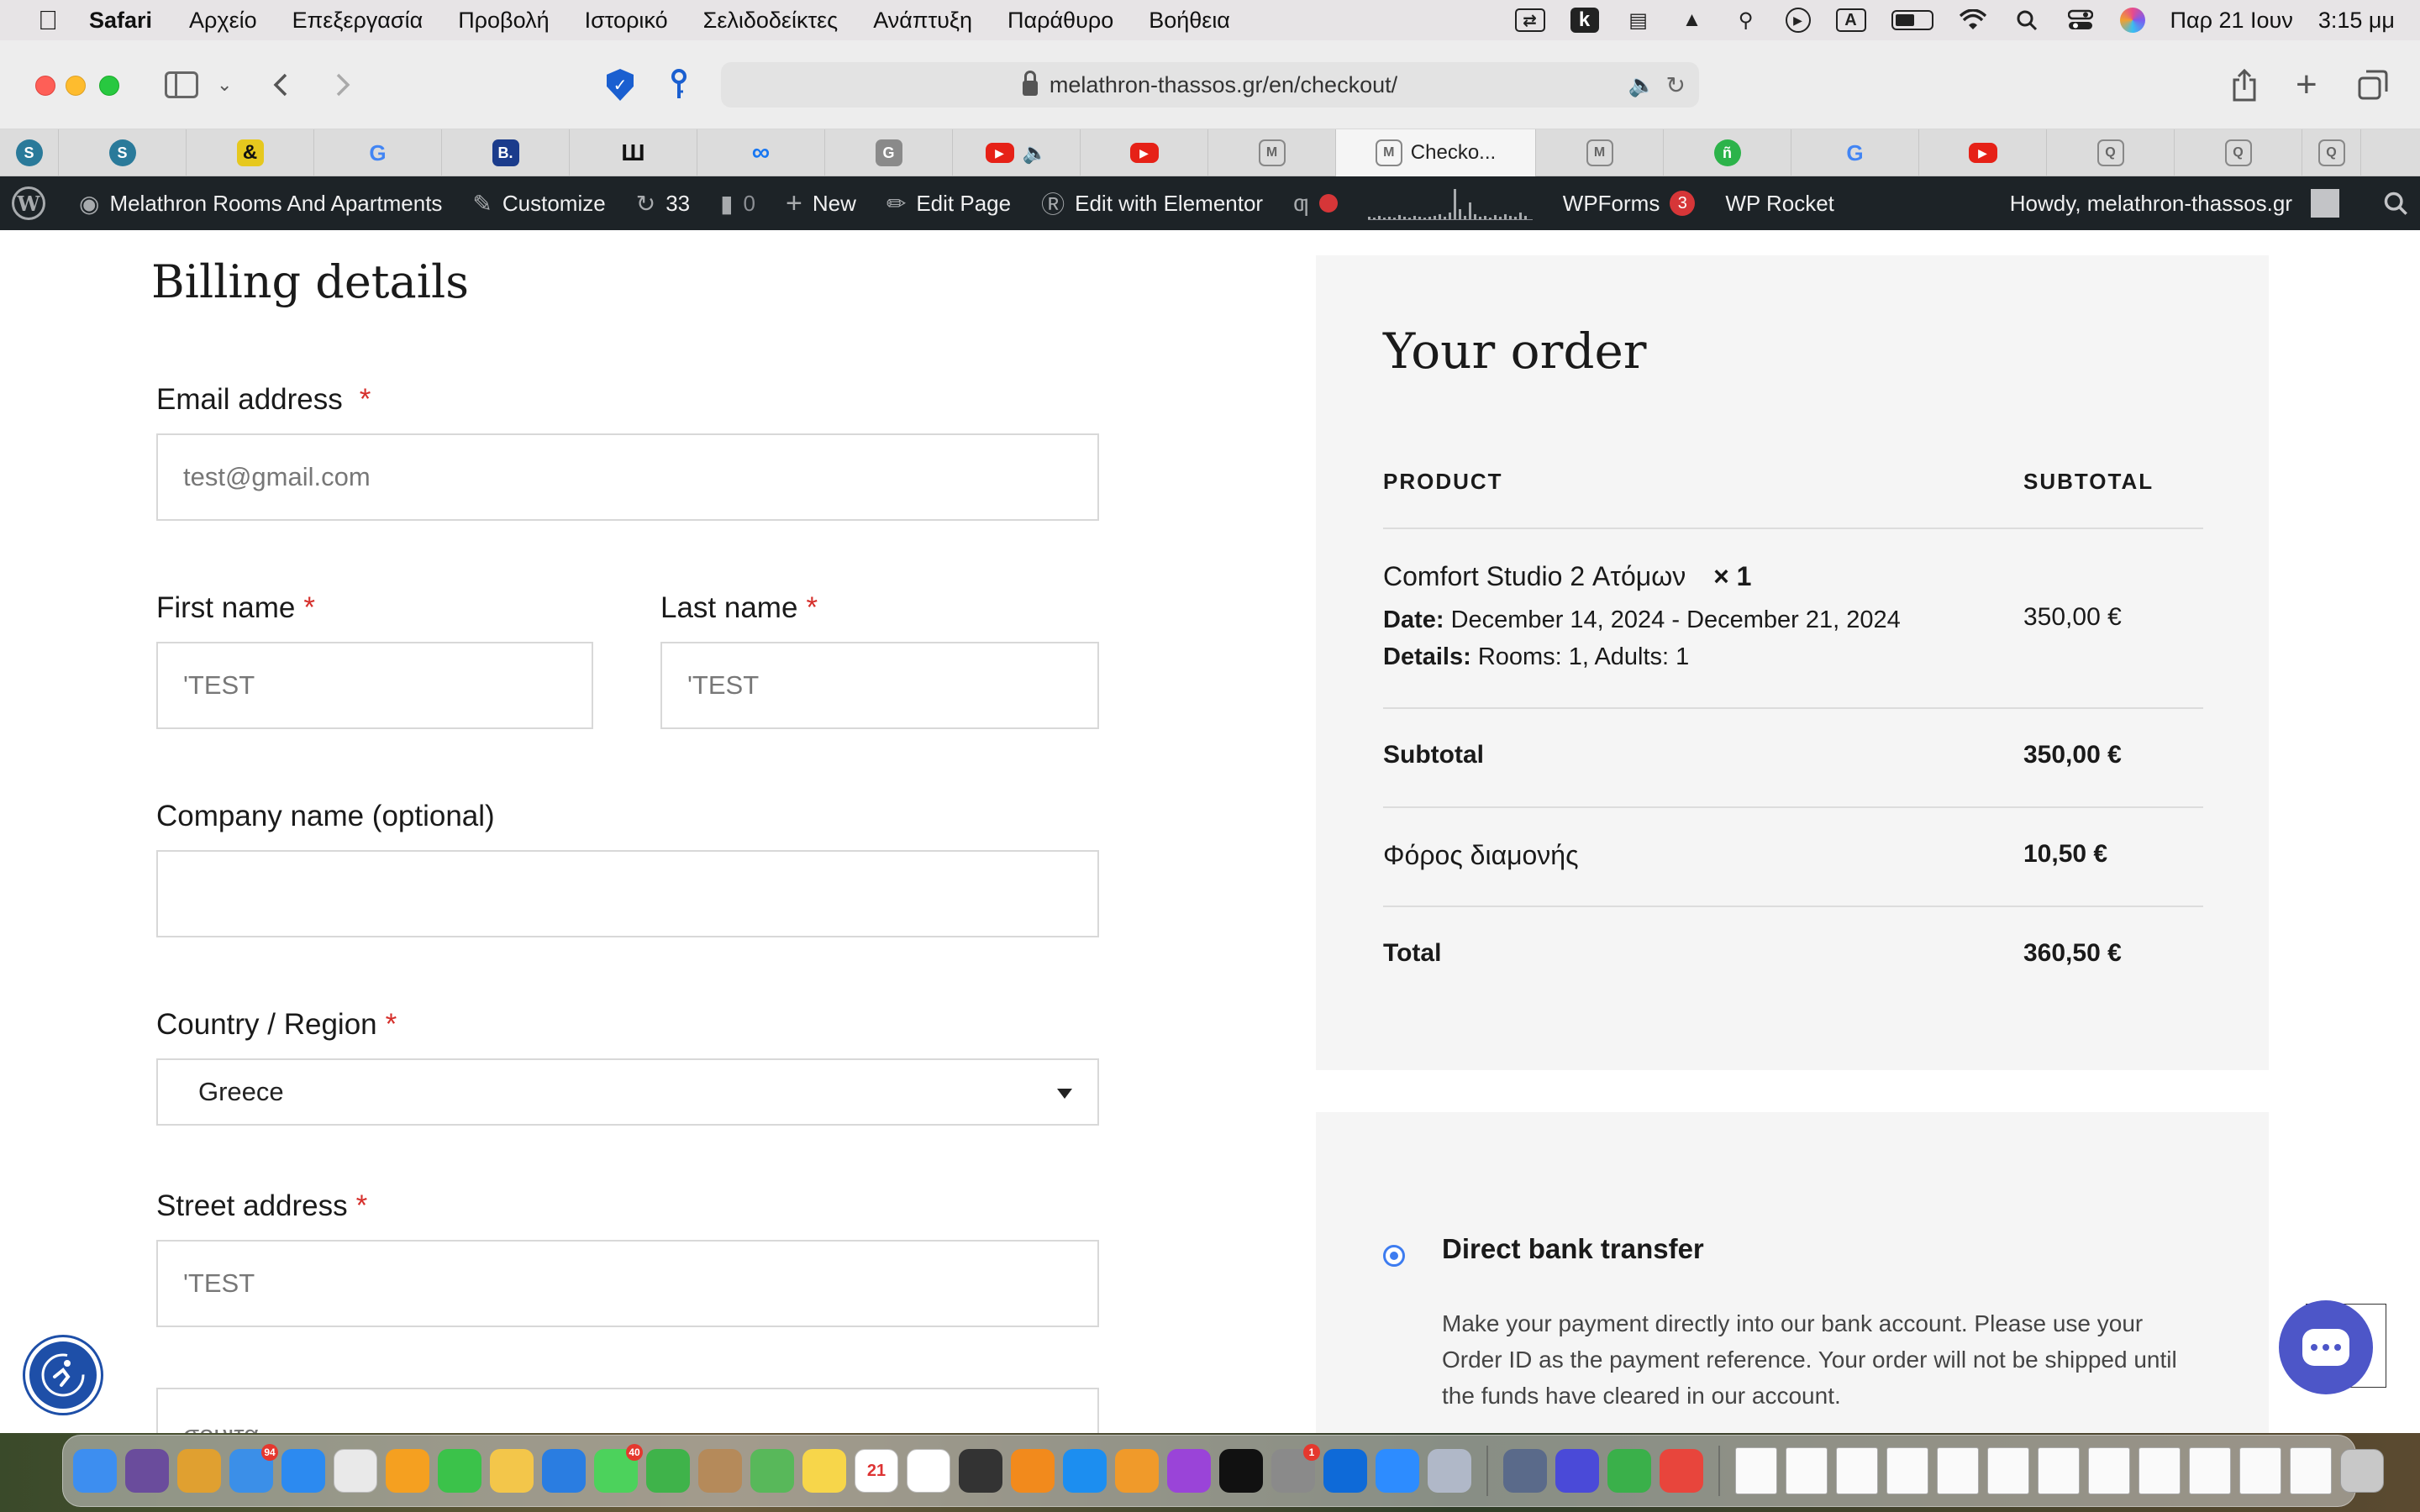  Describe the element at coordinates (378, 152) in the screenshot. I see `browser-tab: G` at that location.